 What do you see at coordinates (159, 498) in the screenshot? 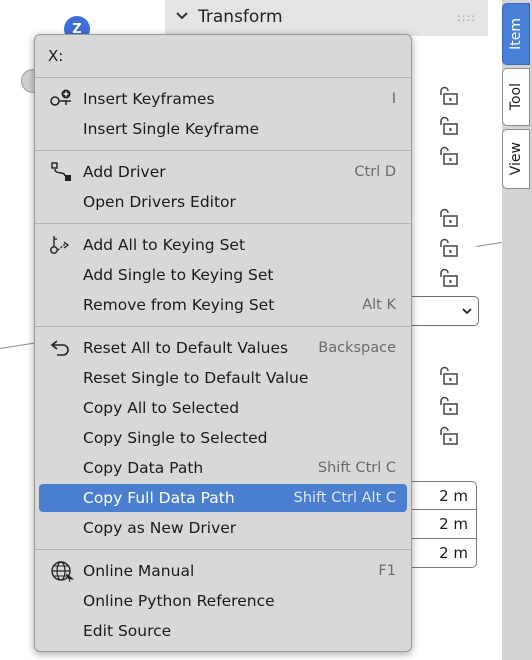
I see `menu-item-label: Copy Full Data Path` at bounding box center [159, 498].